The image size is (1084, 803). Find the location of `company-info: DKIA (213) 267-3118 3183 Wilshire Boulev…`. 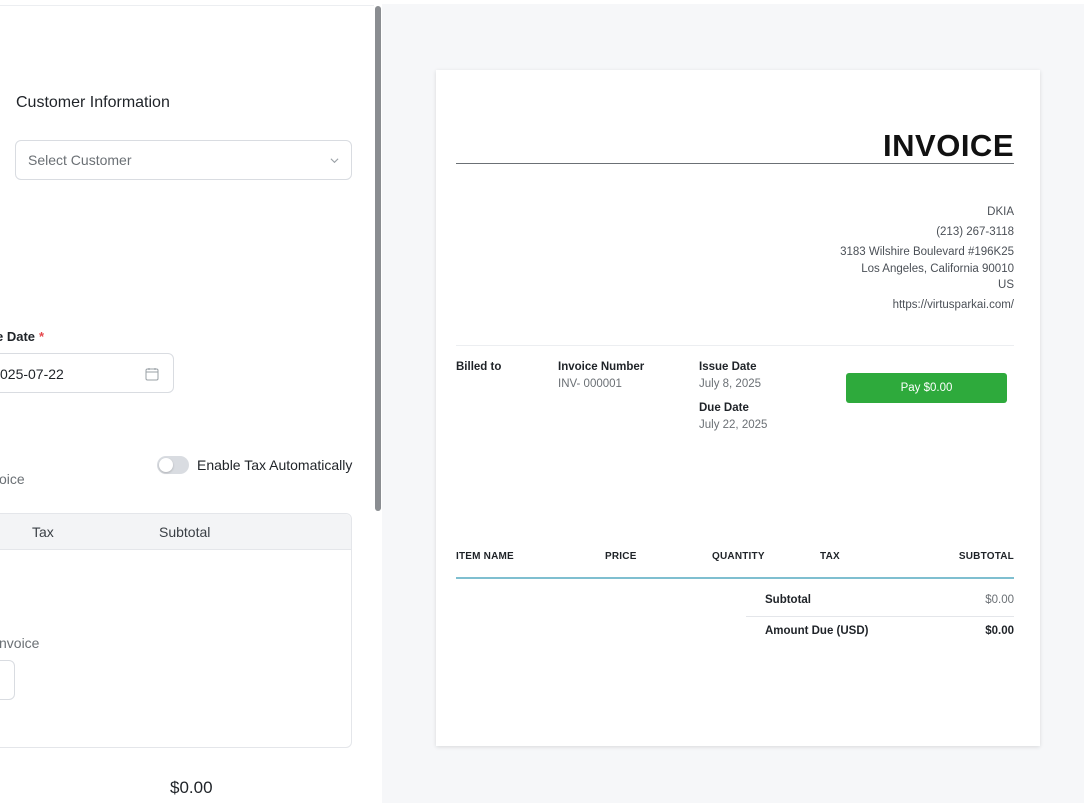

company-info: DKIA (213) 267-3118 3183 Wilshire Boulev… is located at coordinates (927, 259).